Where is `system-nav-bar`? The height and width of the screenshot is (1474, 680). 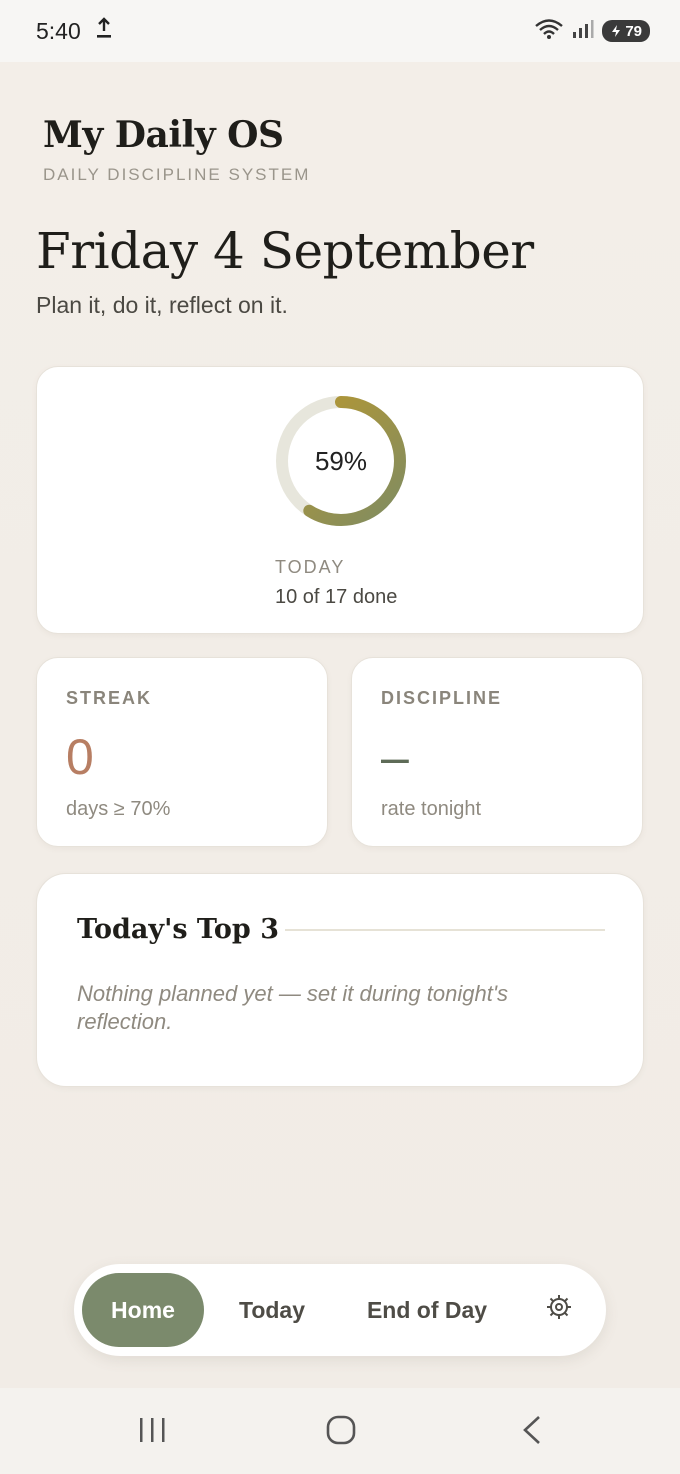
system-nav-bar is located at coordinates (340, 1431).